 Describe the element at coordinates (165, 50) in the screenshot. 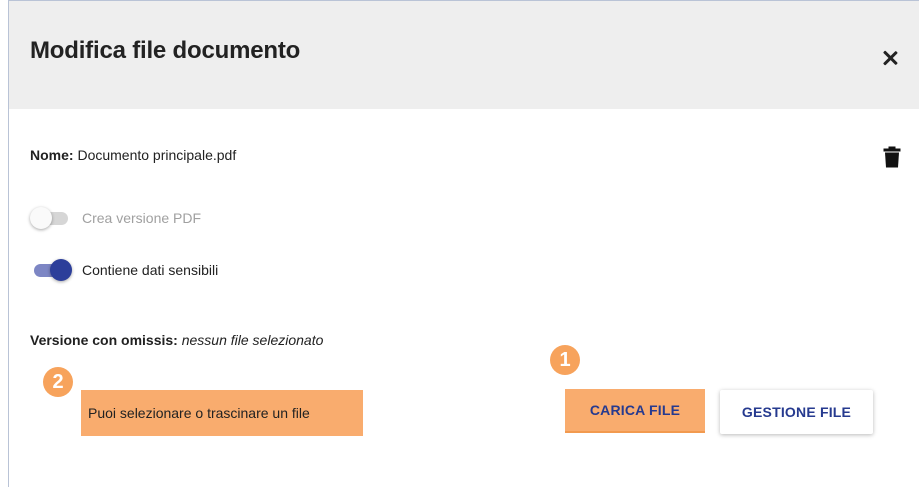

I see `dialog-title: Modifica file documento` at that location.